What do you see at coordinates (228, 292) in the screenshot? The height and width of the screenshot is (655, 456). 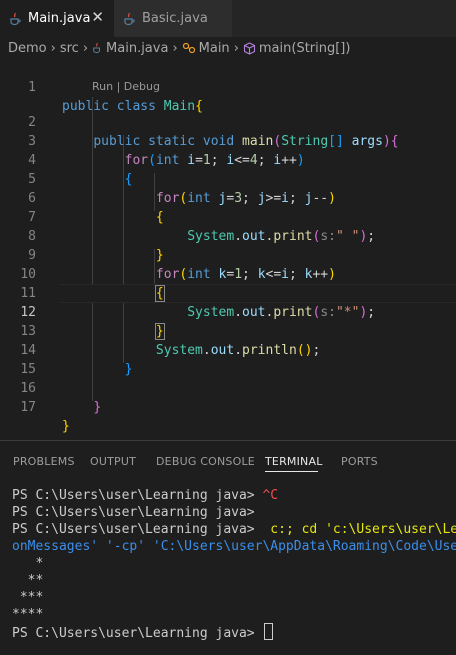 I see `code-line: 11 System.out.print(s:"*");` at bounding box center [228, 292].